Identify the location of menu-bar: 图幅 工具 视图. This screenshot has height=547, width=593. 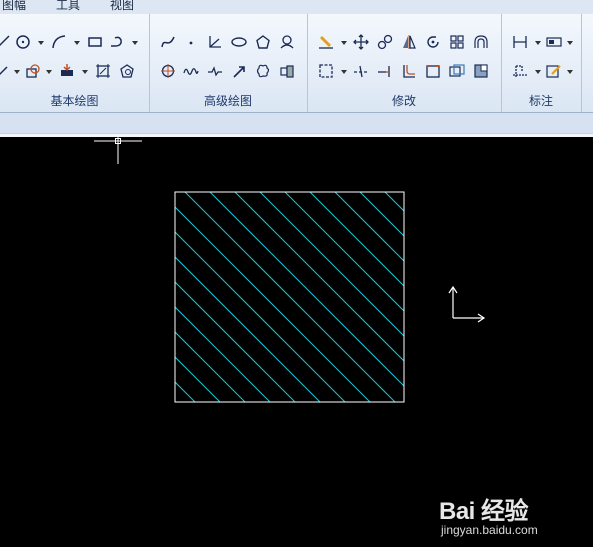
(296, 7).